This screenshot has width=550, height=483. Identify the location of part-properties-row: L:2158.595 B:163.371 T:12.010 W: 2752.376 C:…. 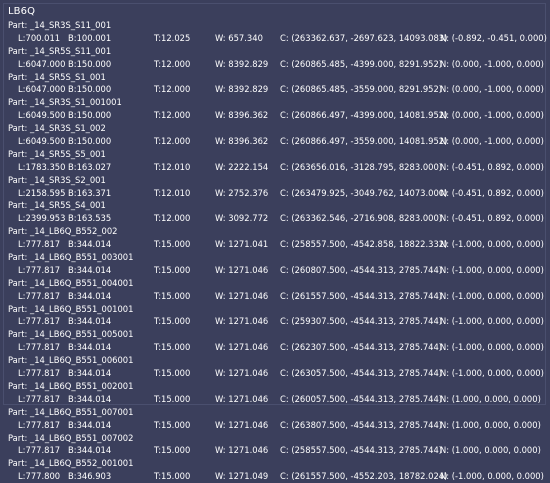
(276, 193).